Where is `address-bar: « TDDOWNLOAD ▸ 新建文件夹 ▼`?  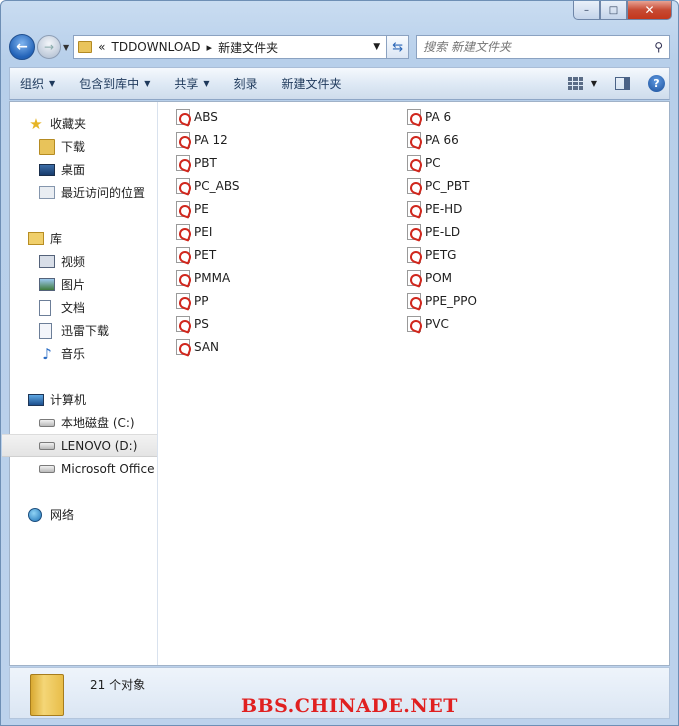
address-bar: « TDDOWNLOAD ▸ 新建文件夹 ▼ is located at coordinates (230, 47).